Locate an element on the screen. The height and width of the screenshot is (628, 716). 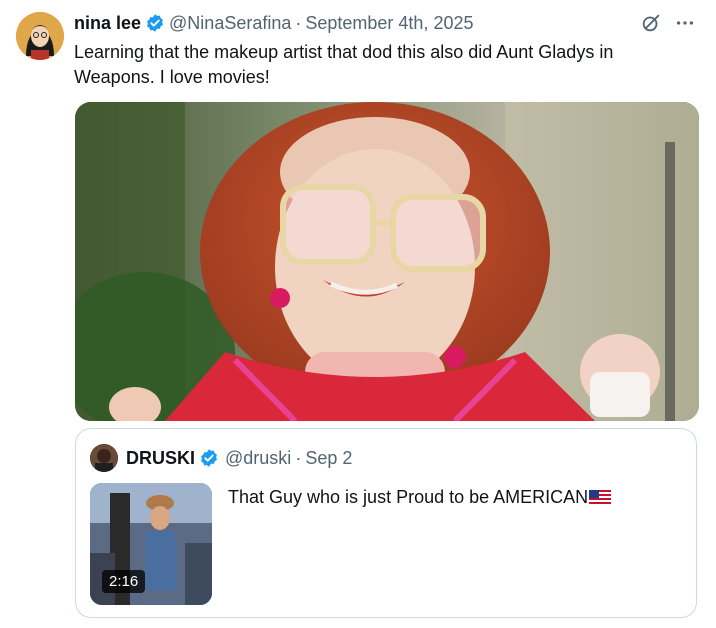
quoted-video-thumbnail: 2:16 is located at coordinates (151, 544).